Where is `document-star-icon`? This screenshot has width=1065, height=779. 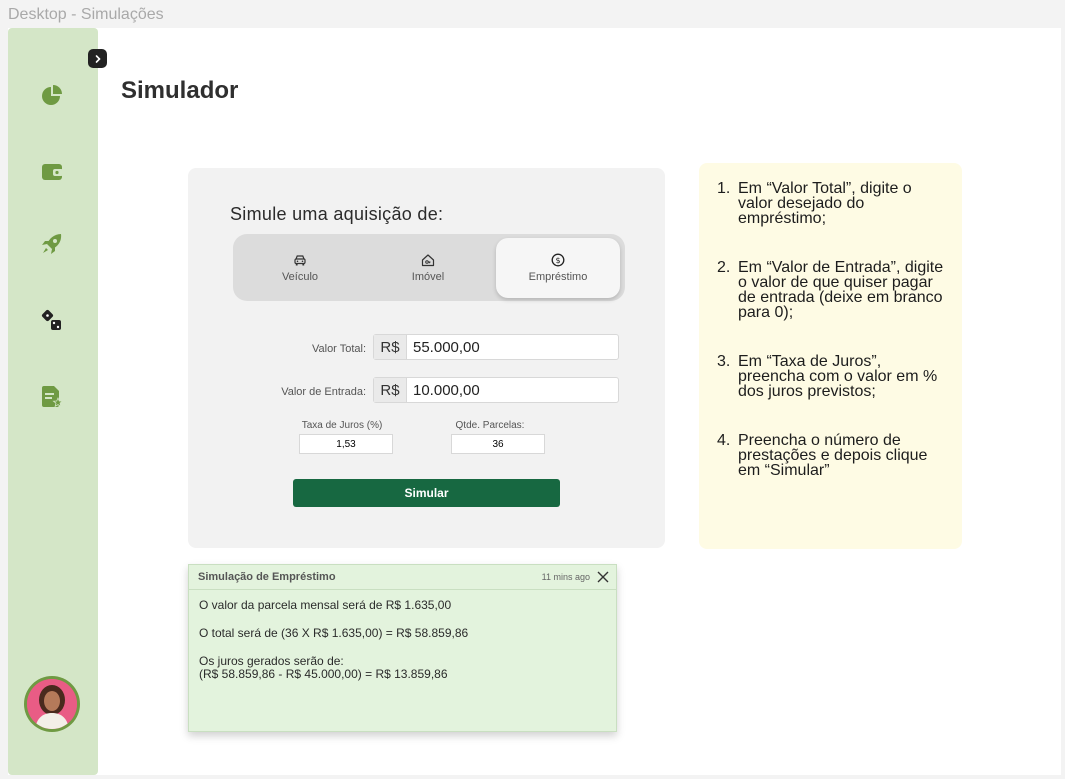 document-star-icon is located at coordinates (53, 397).